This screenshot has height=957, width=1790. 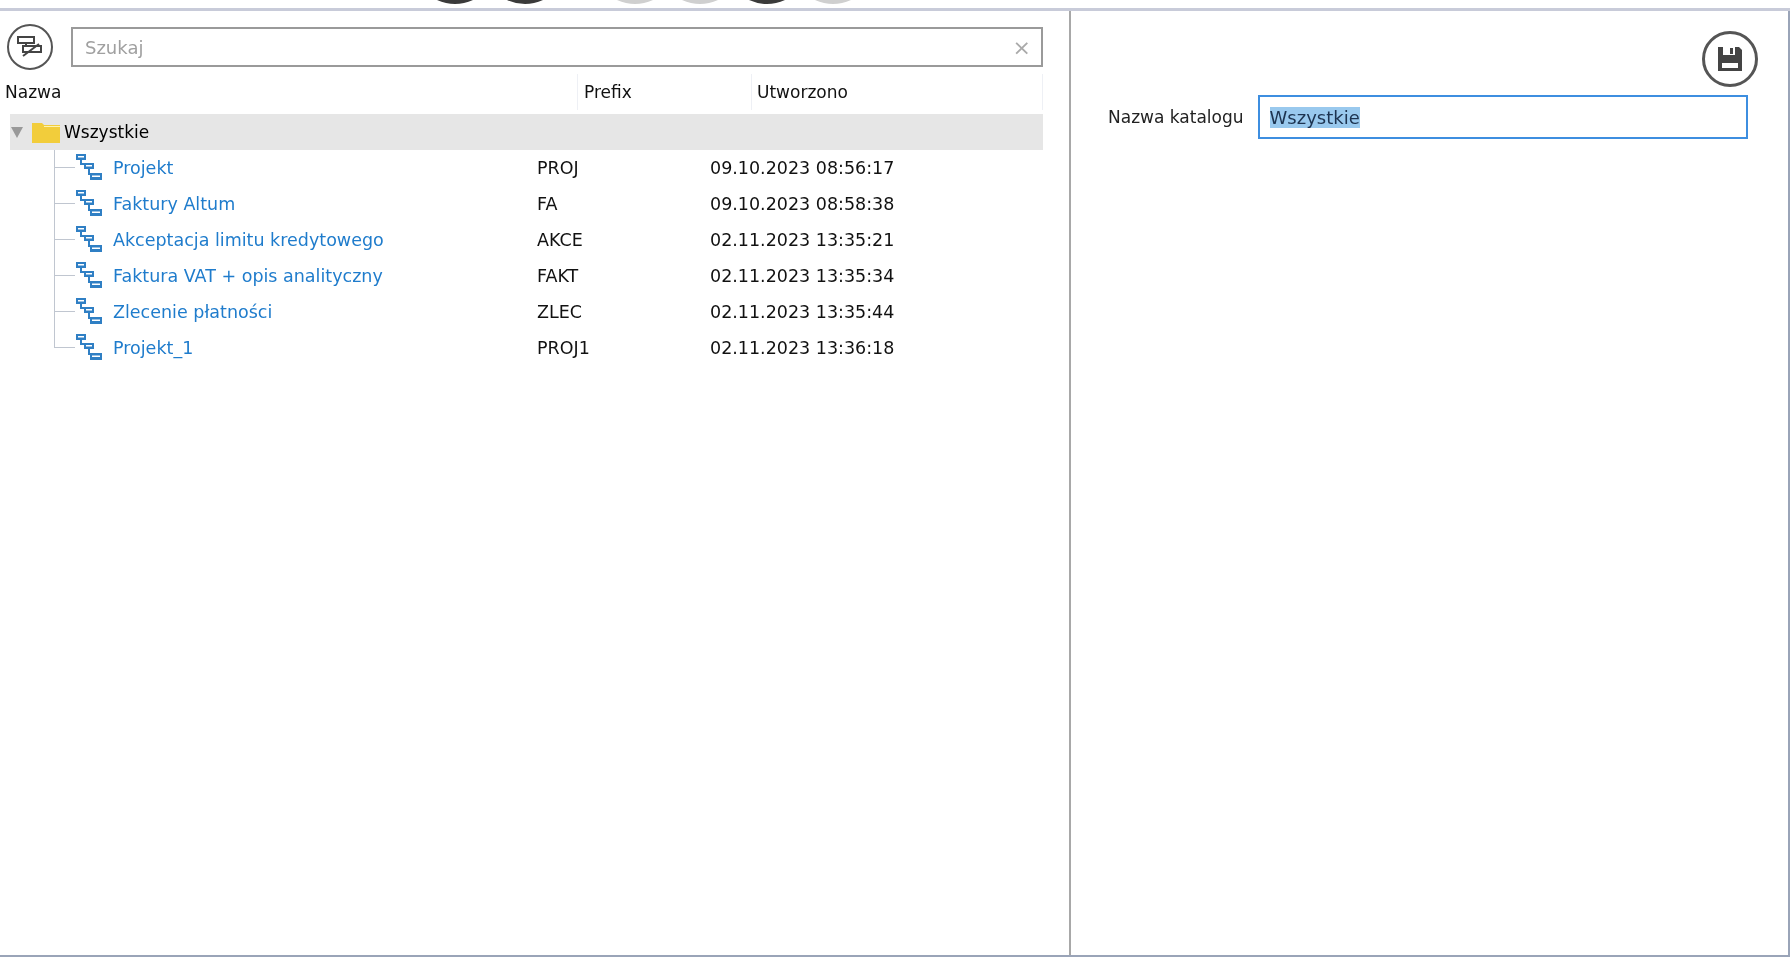 I want to click on prefix-cell-text: ZLEC, so click(x=560, y=312).